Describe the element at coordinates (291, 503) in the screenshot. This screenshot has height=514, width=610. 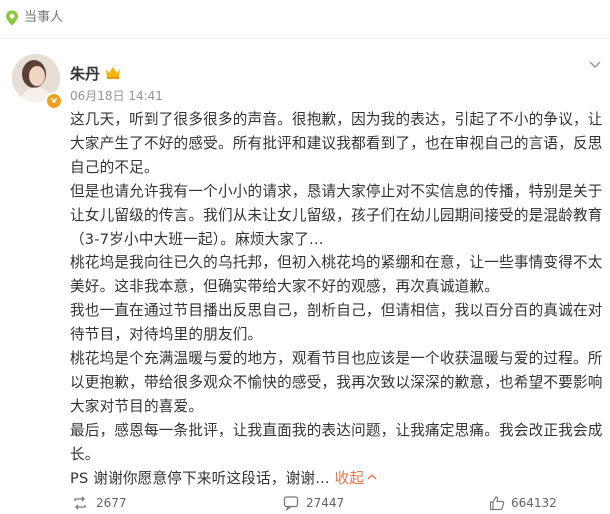
I see `comment-icon` at that location.